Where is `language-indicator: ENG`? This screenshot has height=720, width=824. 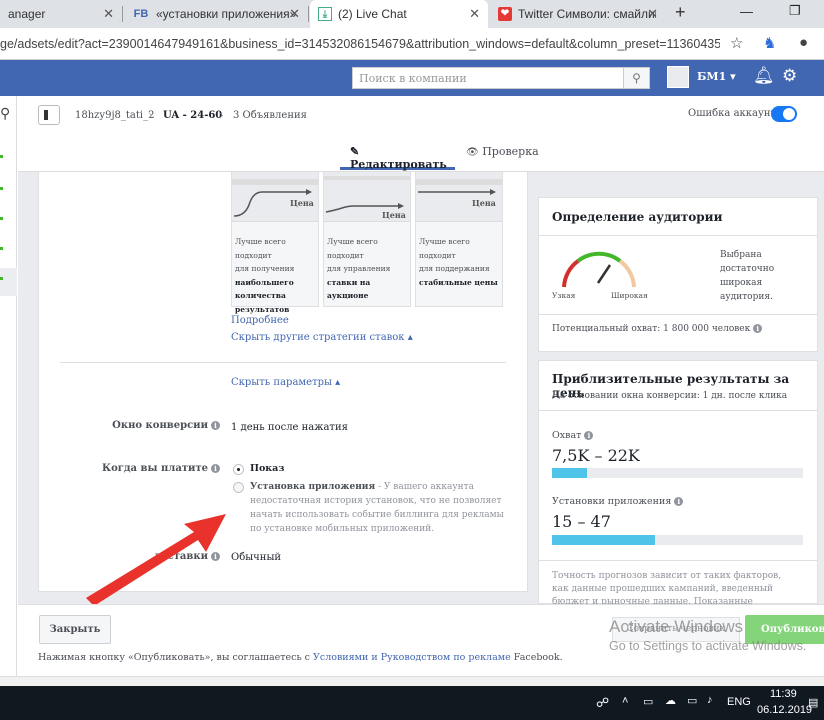 language-indicator: ENG is located at coordinates (739, 702).